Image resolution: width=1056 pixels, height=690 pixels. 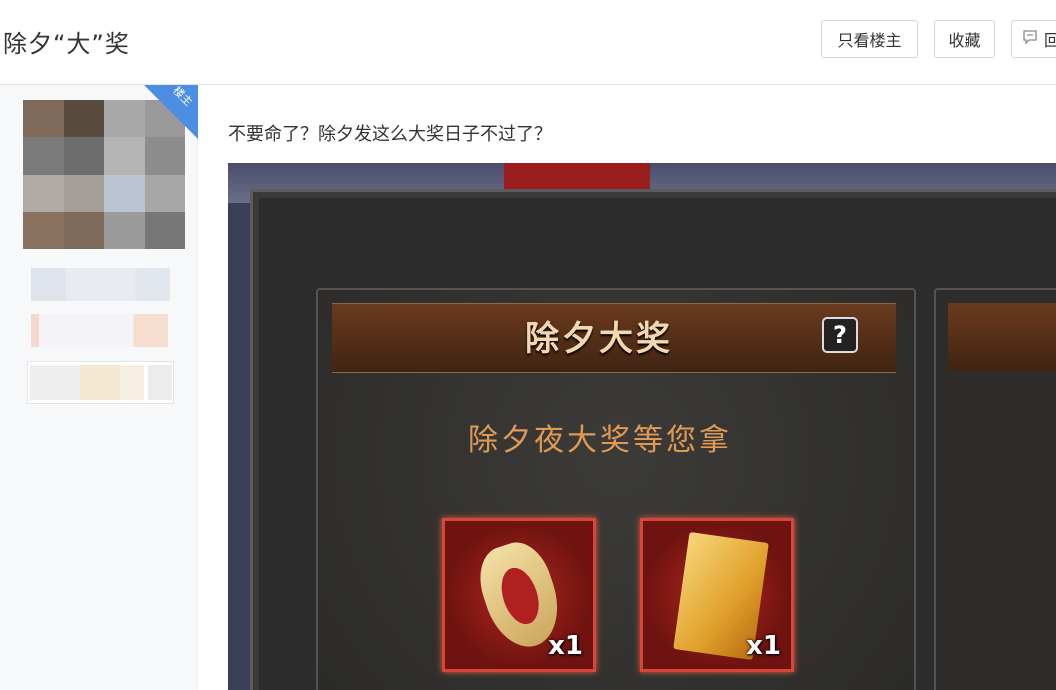 What do you see at coordinates (528, 42) in the screenshot?
I see `thread-header: 除夕“大”奖 只看楼主 收藏 回` at bounding box center [528, 42].